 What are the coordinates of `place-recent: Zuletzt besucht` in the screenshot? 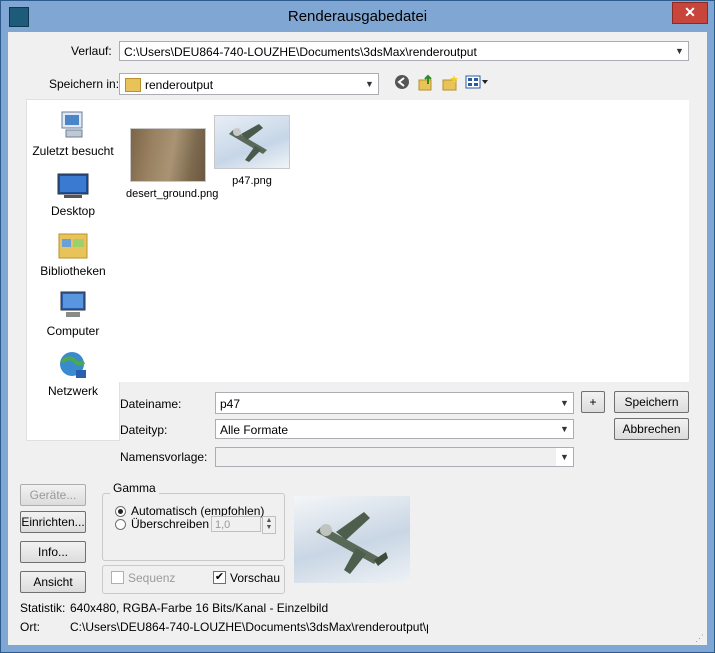 It's located at (73, 134).